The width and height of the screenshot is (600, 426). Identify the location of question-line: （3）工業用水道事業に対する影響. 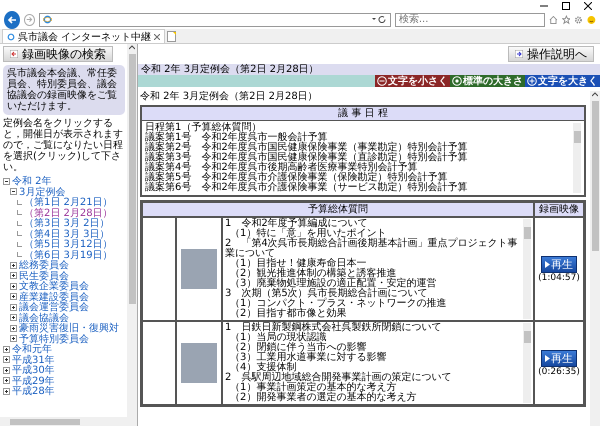
(308, 358).